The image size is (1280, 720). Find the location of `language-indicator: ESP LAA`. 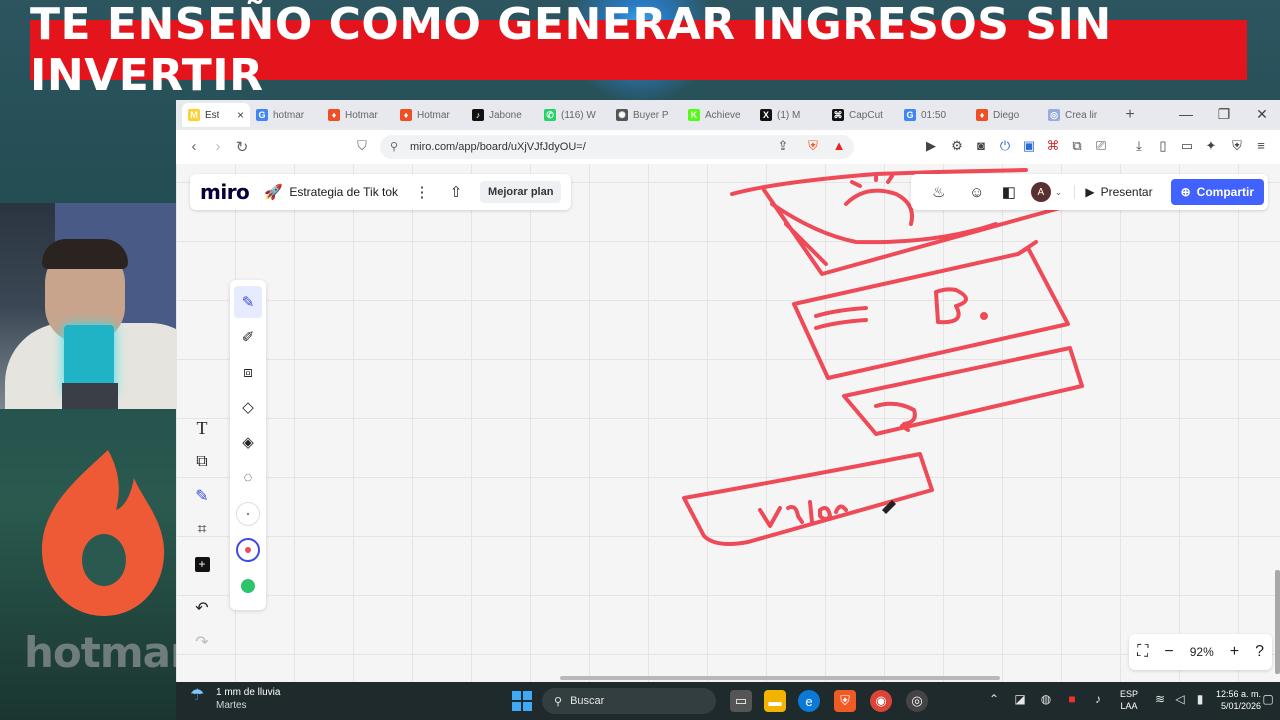

language-indicator: ESP LAA is located at coordinates (1129, 700).